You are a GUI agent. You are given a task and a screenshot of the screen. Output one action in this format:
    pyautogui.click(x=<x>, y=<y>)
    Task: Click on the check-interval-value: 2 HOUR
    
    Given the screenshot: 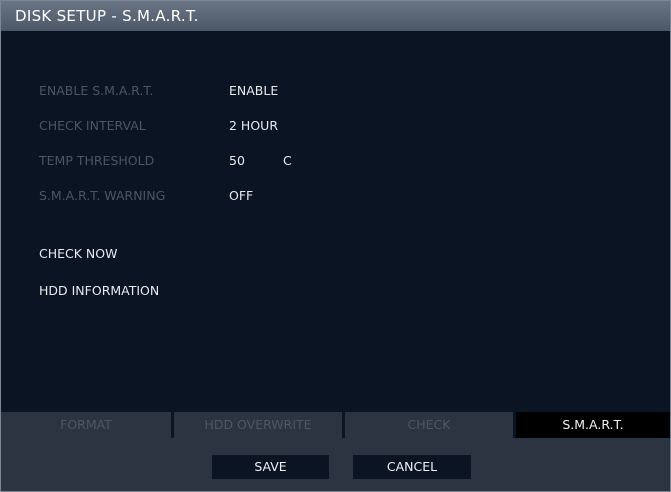 What is the action you would take?
    pyautogui.click(x=253, y=126)
    